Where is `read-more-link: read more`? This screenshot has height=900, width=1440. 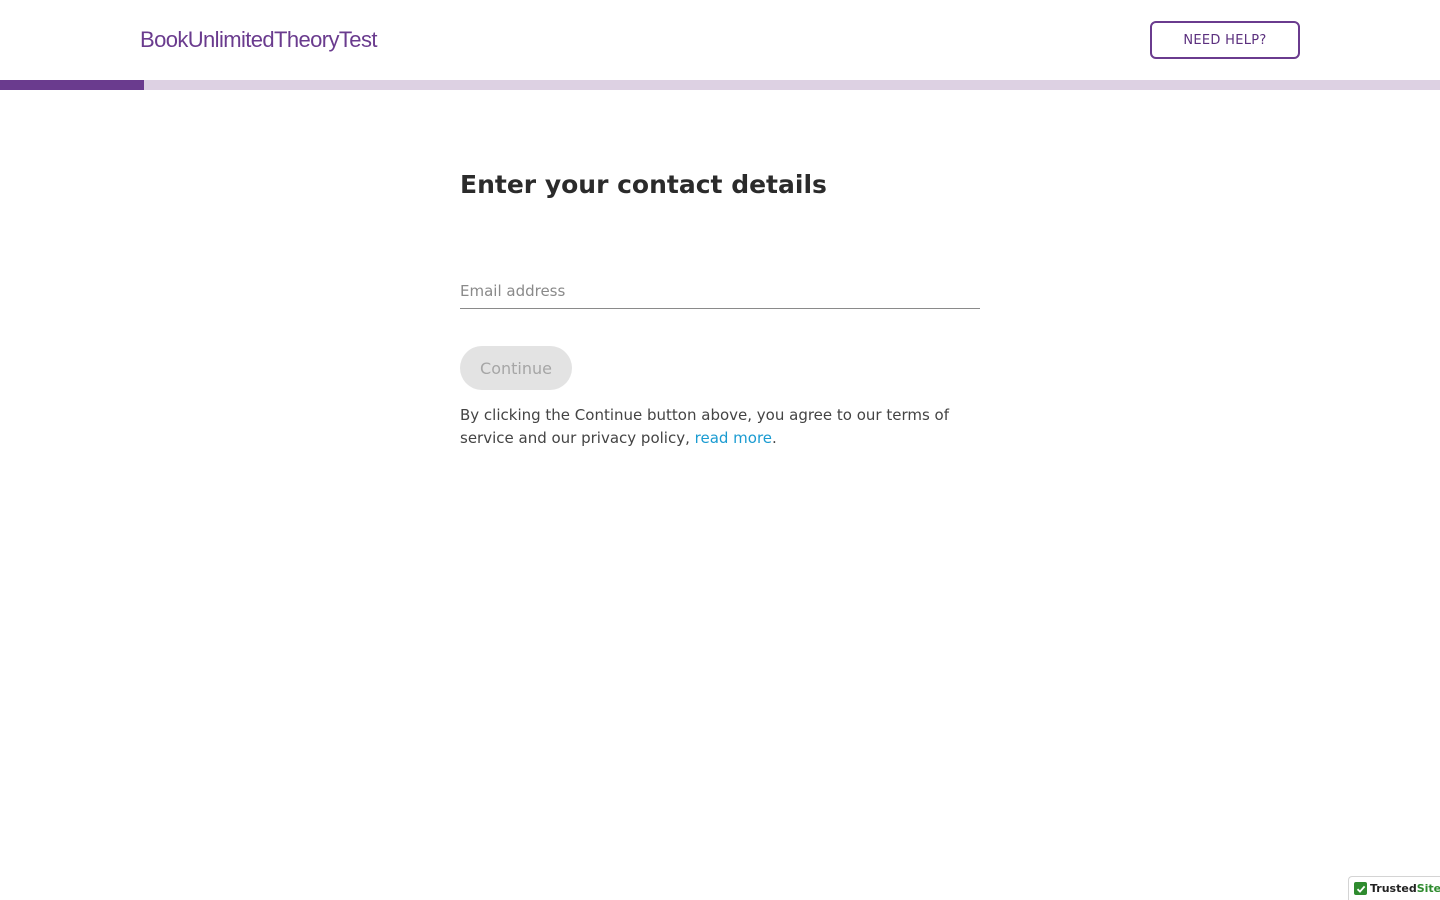 read-more-link: read more is located at coordinates (733, 438).